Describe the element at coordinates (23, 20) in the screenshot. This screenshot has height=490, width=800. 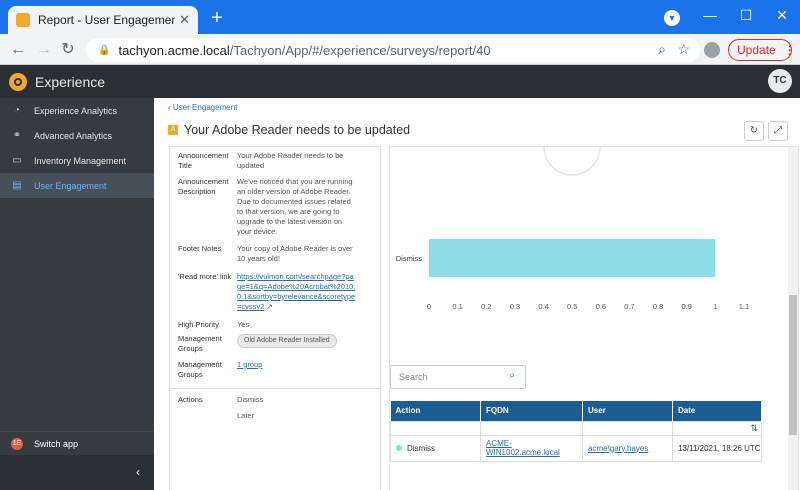
I see `favicon-icon` at that location.